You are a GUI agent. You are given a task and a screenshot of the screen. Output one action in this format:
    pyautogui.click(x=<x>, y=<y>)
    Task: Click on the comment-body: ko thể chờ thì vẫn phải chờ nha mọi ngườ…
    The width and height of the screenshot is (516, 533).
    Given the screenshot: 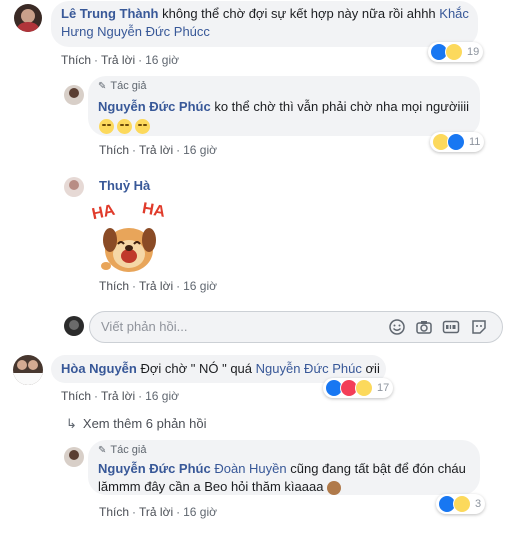 What is the action you would take?
    pyautogui.click(x=342, y=106)
    